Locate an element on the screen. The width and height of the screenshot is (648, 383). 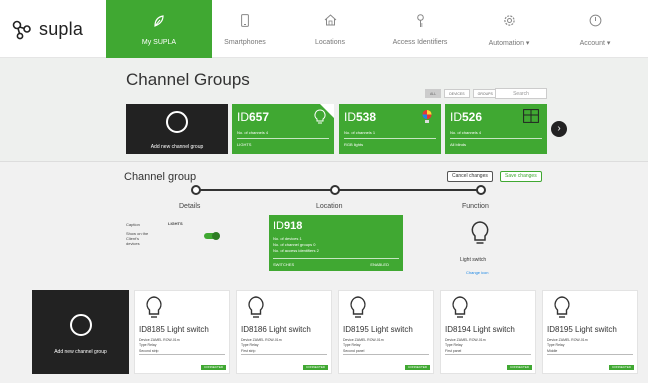
supla-logo: supla is located at coordinates (47, 29).